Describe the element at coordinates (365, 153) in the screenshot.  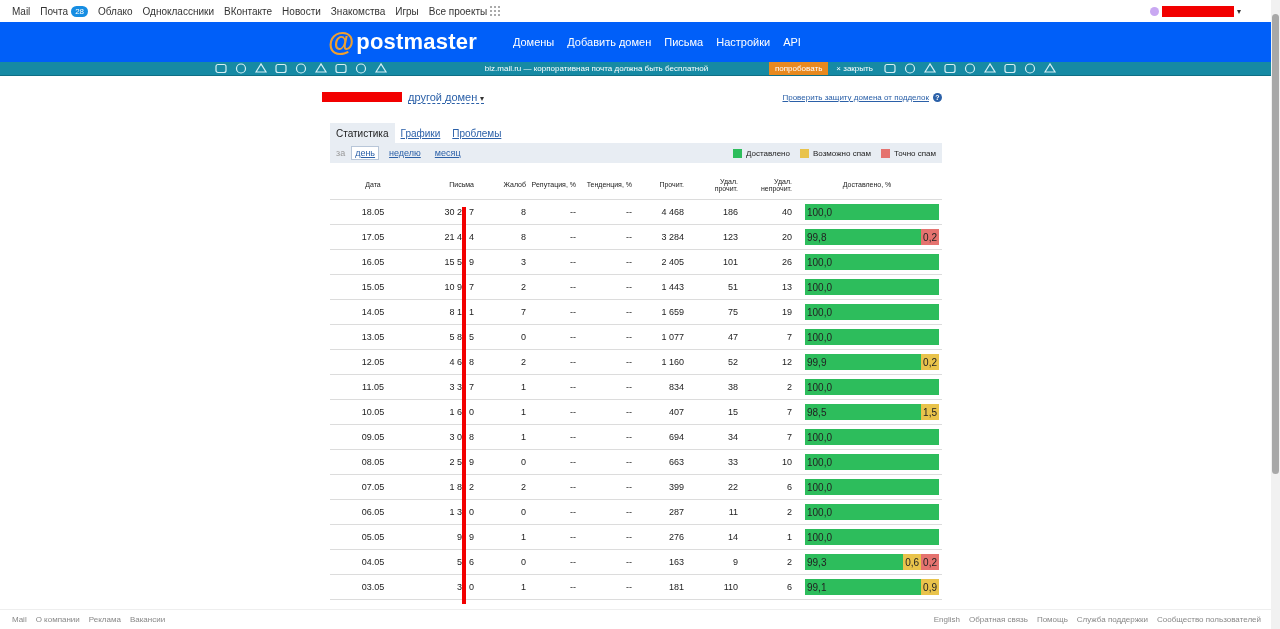
I see `period-option: день` at that location.